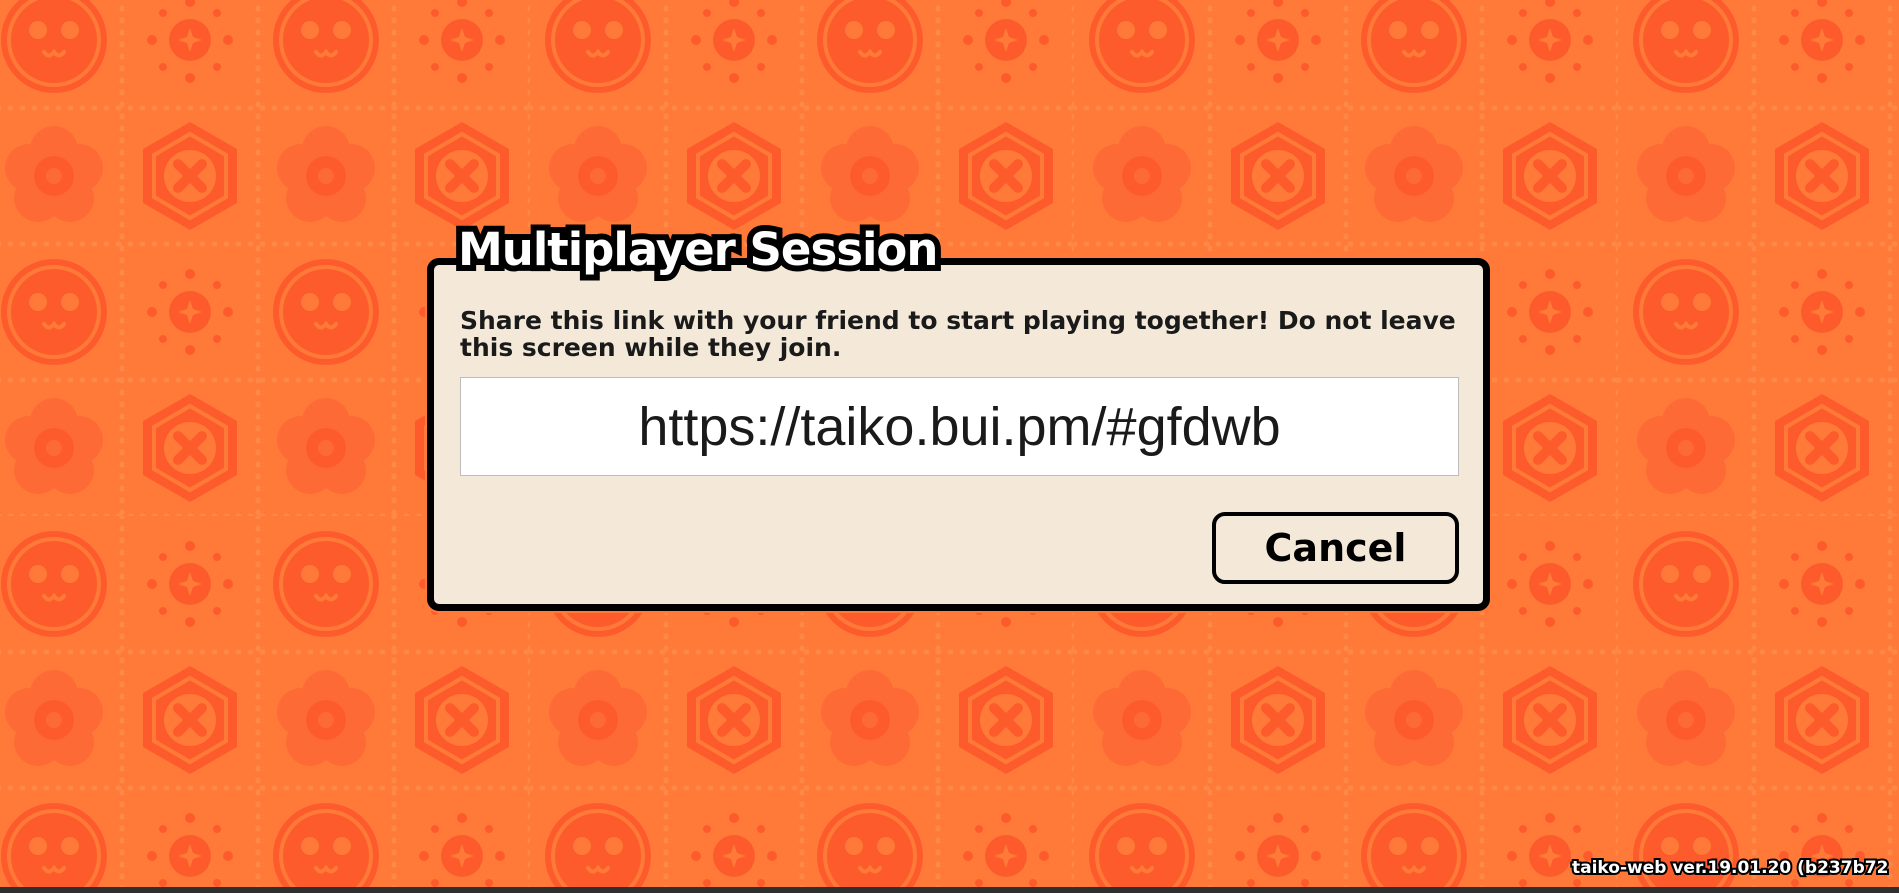 The width and height of the screenshot is (1899, 893). Describe the element at coordinates (949, 890) in the screenshot. I see `bottom-bar` at that location.